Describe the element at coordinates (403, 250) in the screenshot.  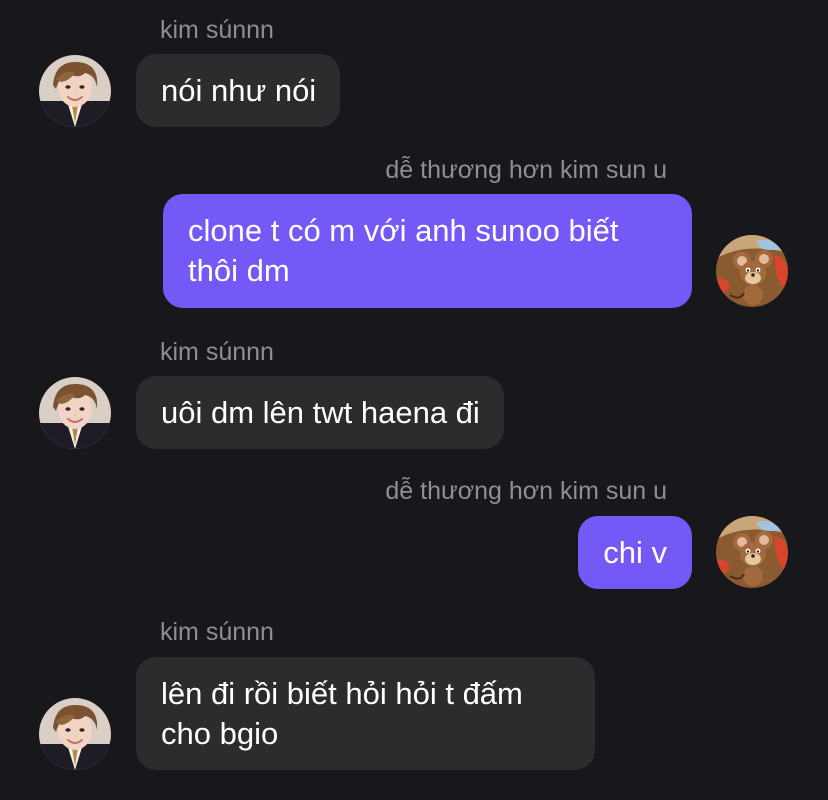
I see `message-text: clone t có m với anh sunoo biết thôi dm` at that location.